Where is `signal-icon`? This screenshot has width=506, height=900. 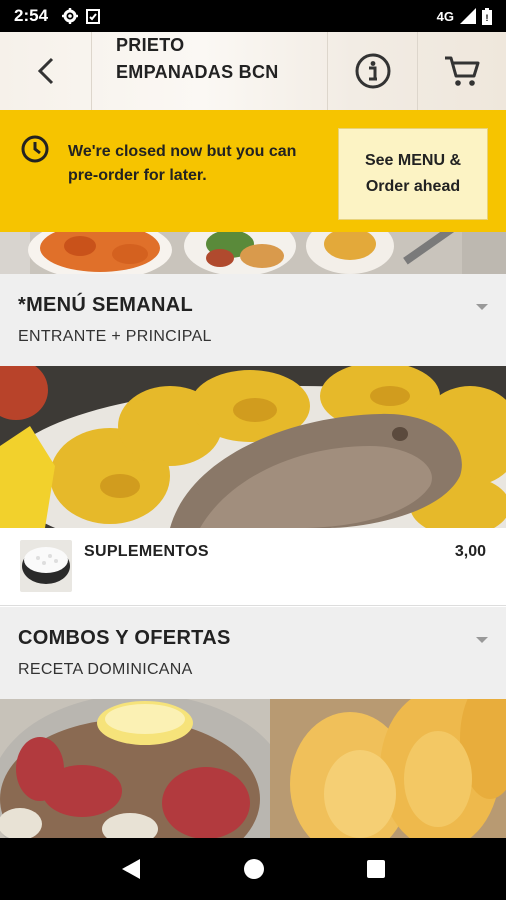 signal-icon is located at coordinates (468, 16).